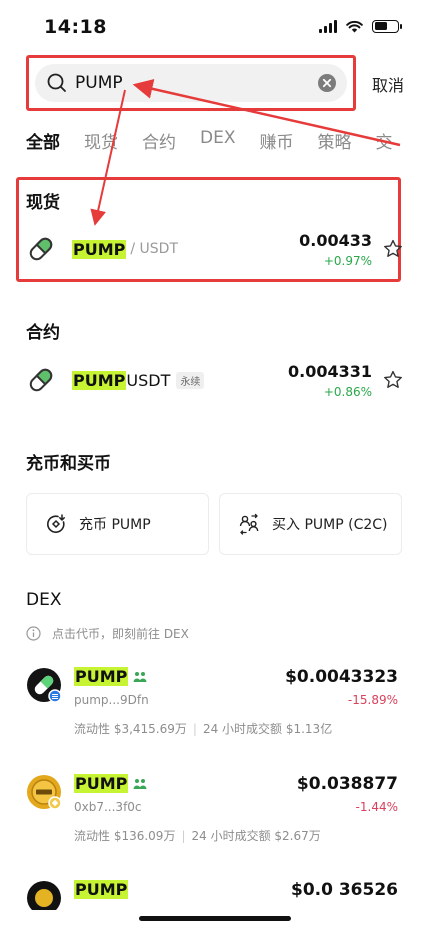 This screenshot has height=931, width=429. Describe the element at coordinates (56, 82) in the screenshot. I see `search-icon` at that location.